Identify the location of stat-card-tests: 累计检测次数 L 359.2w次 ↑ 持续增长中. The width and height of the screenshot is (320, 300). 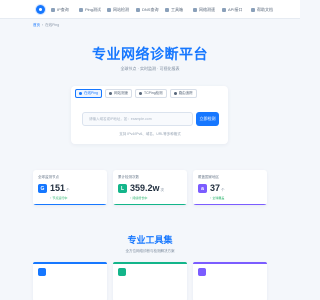
(150, 187).